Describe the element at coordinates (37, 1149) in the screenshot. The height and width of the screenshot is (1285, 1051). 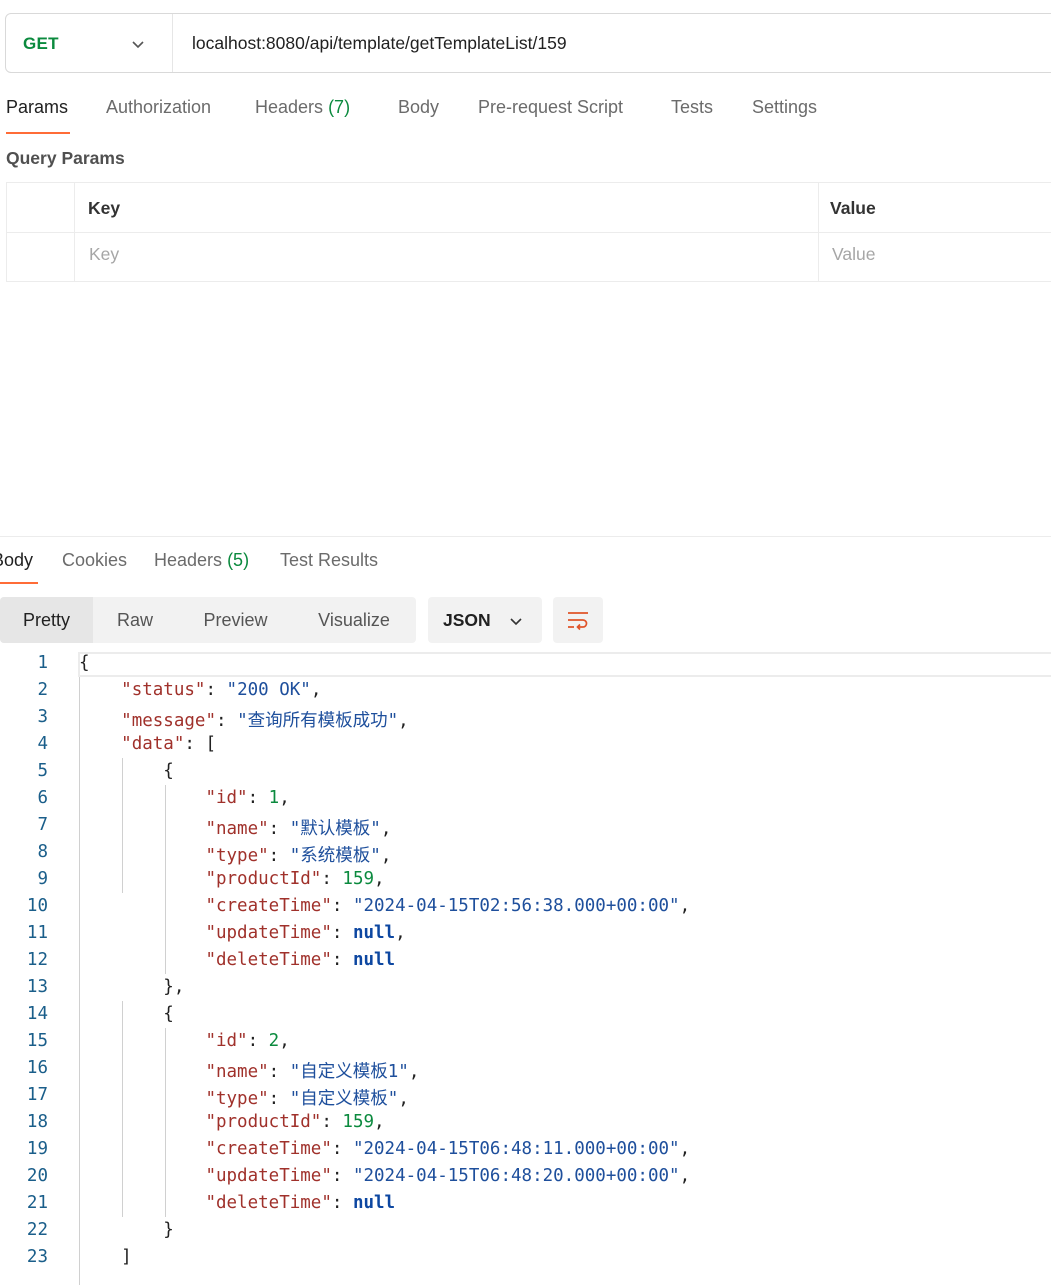
I see `line-number: 19` at that location.